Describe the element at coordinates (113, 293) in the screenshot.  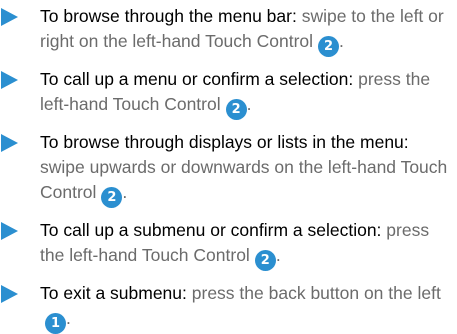
I see `instruction-heading: To exit a submenu:` at that location.